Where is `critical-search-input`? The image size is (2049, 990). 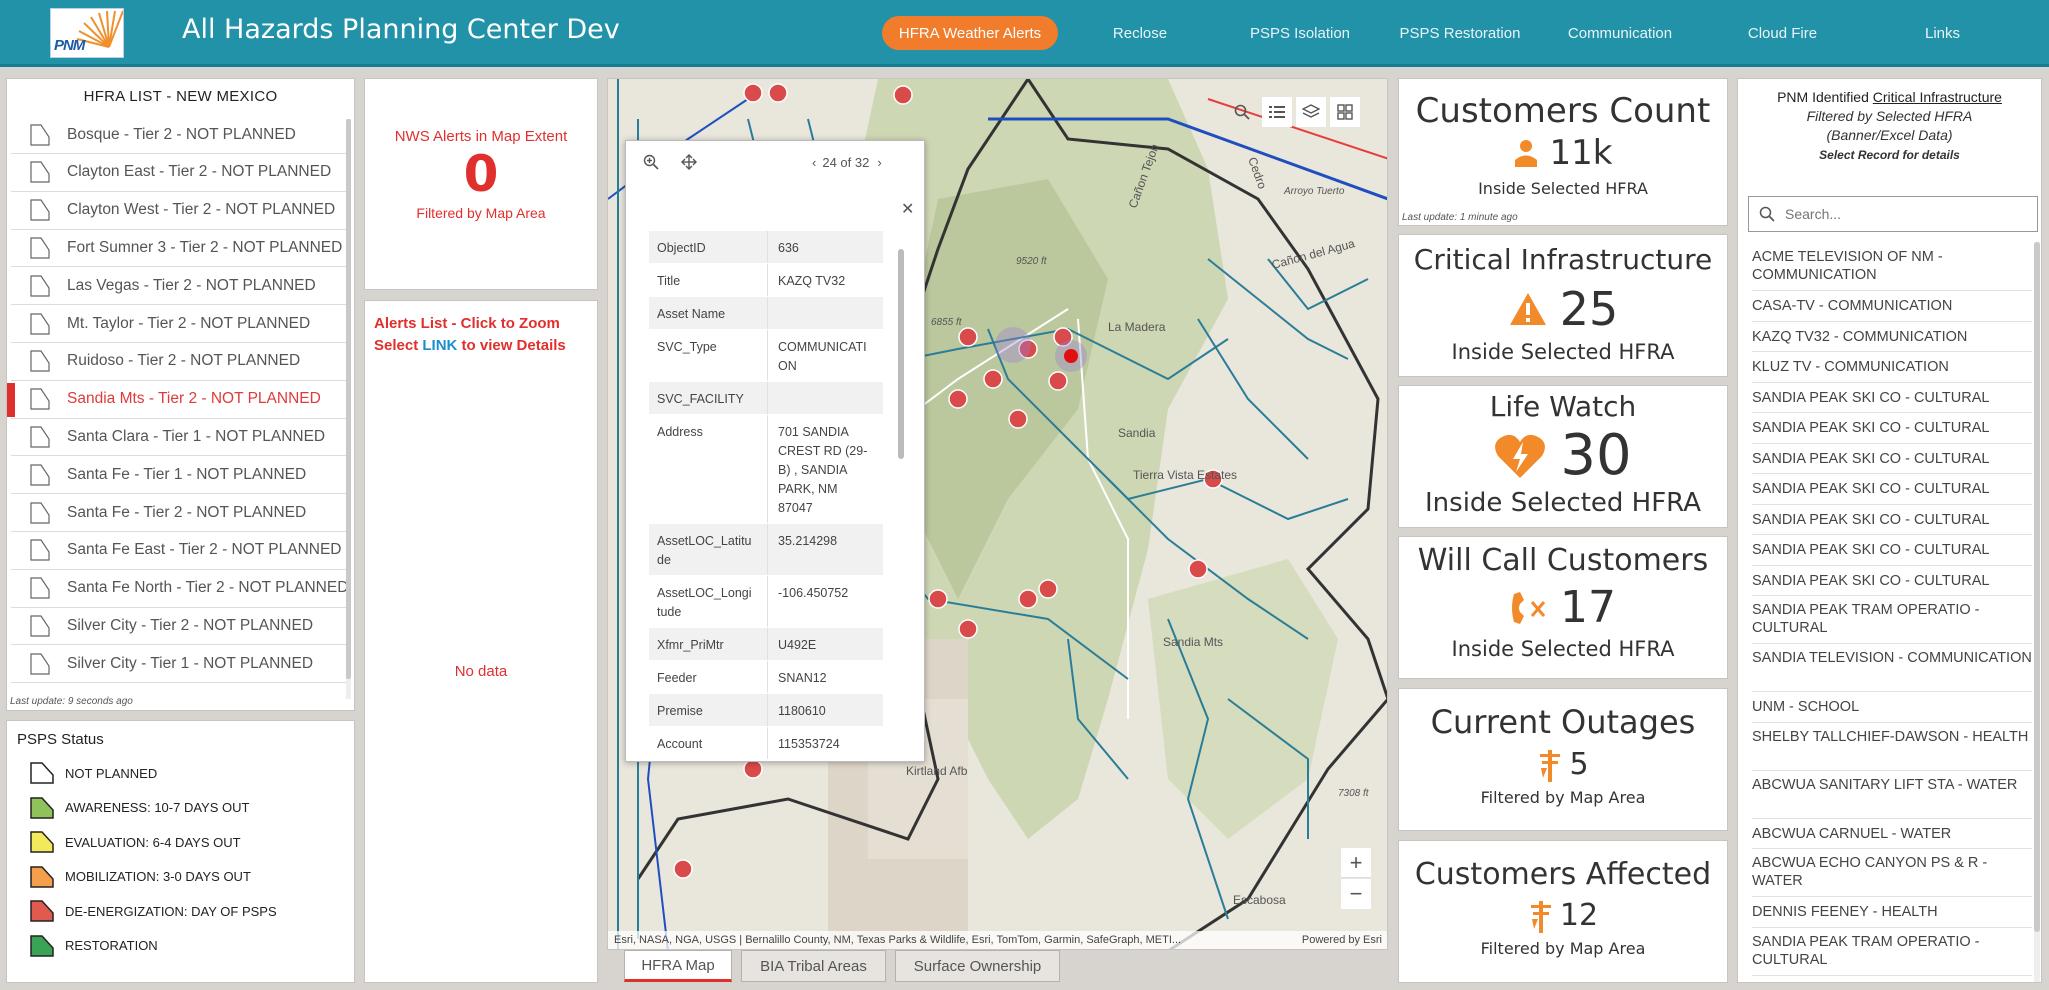 critical-search-input is located at coordinates (1905, 214).